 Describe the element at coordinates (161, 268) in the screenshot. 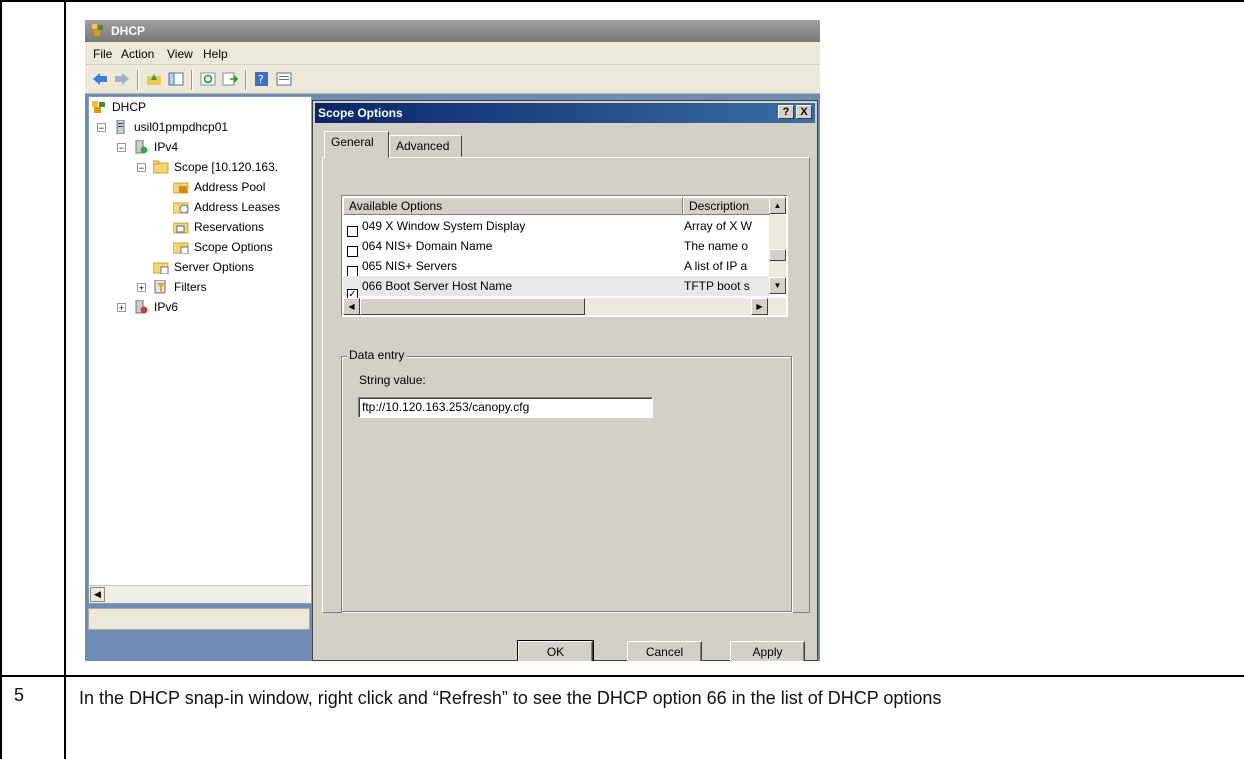

I see `server-options-icon` at that location.